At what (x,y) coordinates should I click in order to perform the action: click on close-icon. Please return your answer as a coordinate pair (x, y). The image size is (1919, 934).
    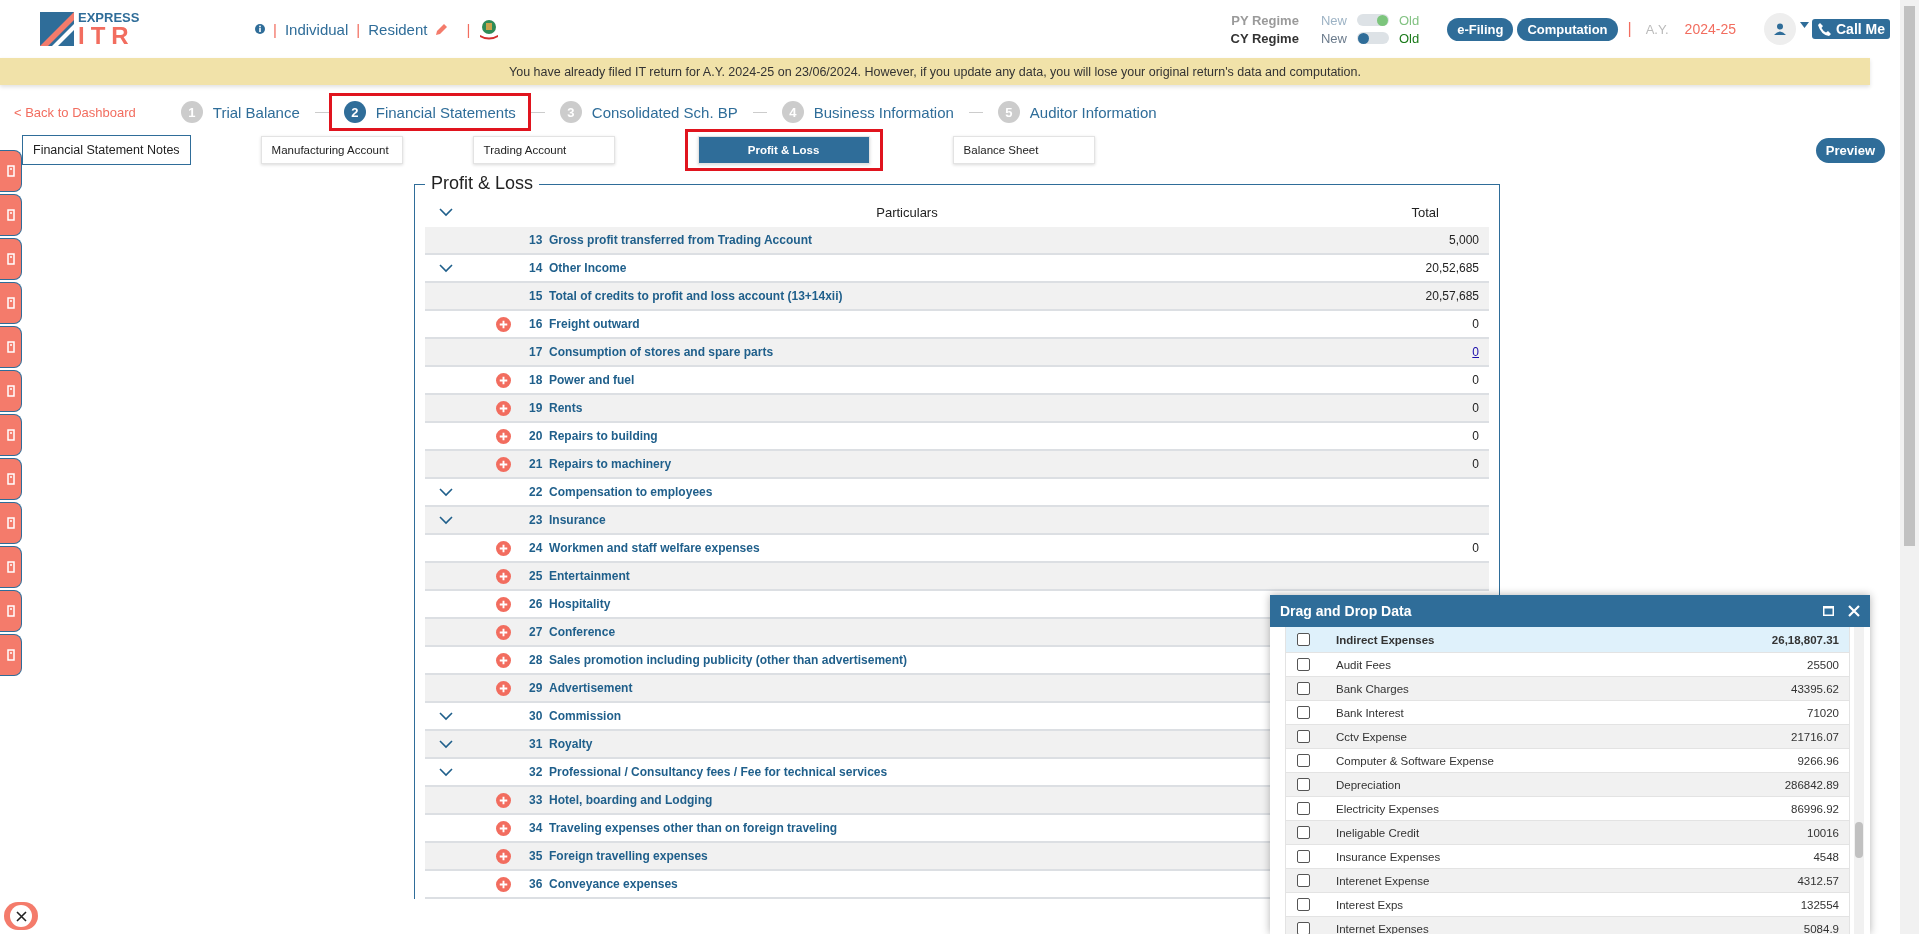
    Looking at the image, I should click on (1854, 611).